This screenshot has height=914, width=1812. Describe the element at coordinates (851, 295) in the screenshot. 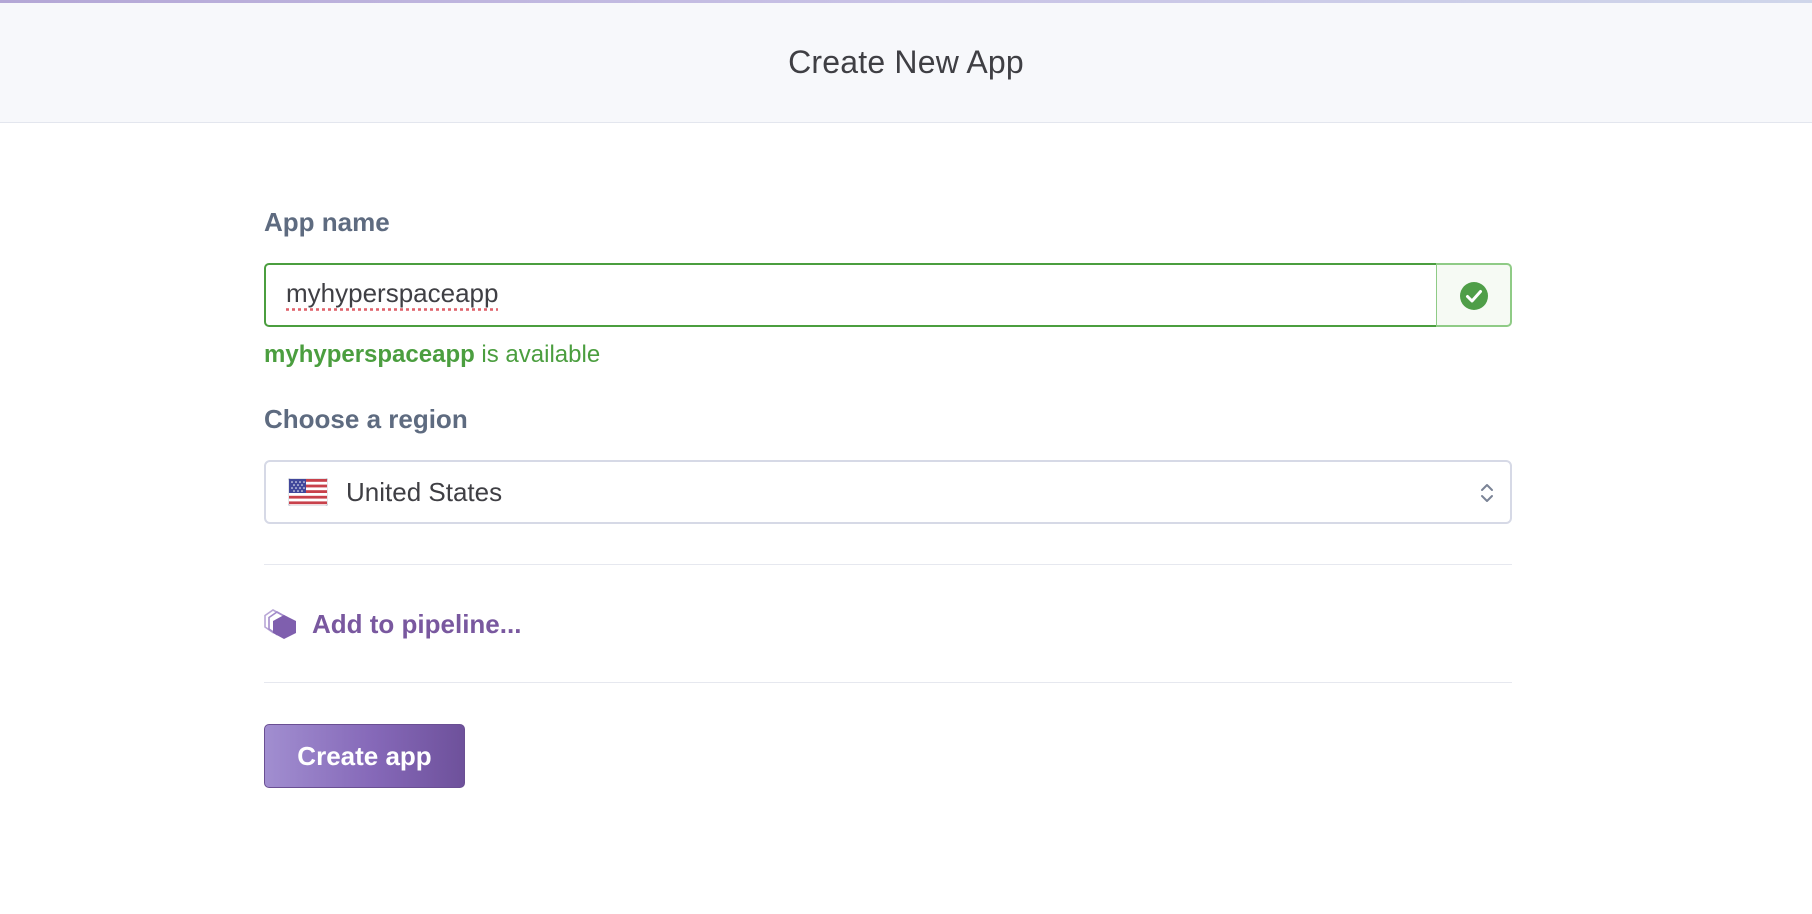

I see `app-name-input` at that location.